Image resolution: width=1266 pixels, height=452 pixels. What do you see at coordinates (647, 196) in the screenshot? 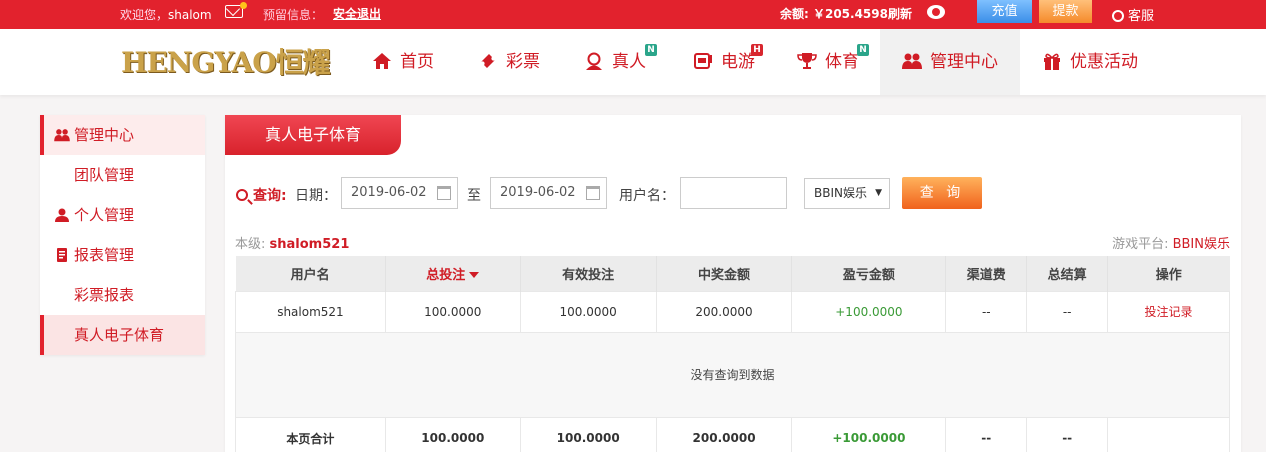
I see `username-label: 用户名：` at bounding box center [647, 196].